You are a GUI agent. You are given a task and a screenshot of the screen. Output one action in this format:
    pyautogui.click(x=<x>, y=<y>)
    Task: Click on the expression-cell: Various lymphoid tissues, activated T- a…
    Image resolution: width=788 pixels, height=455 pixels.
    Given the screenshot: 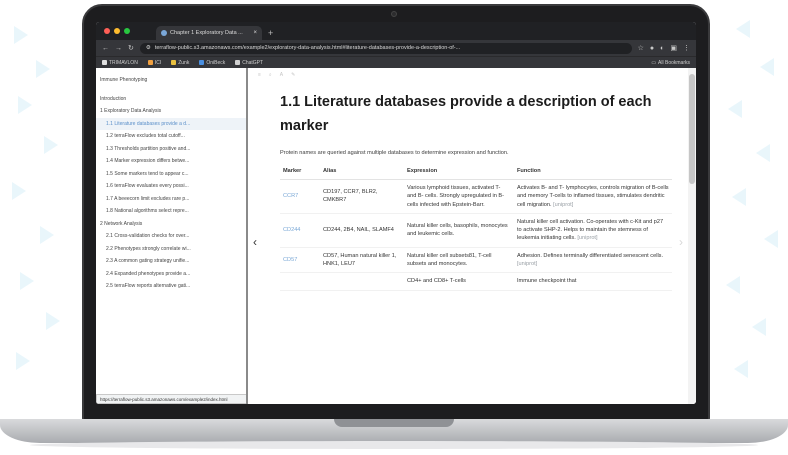 What is the action you would take?
    pyautogui.click(x=459, y=196)
    